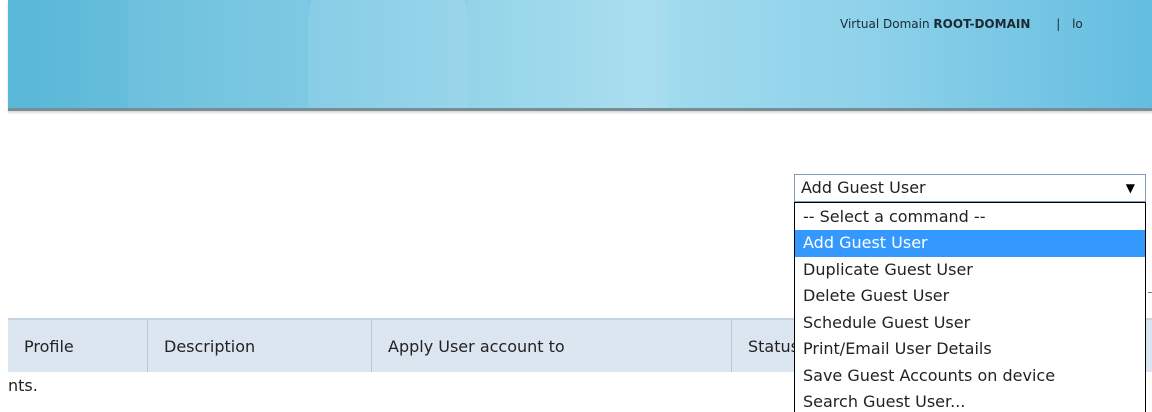  Describe the element at coordinates (551, 346) in the screenshot. I see `column-header-apply-account: Apply User account to` at that location.